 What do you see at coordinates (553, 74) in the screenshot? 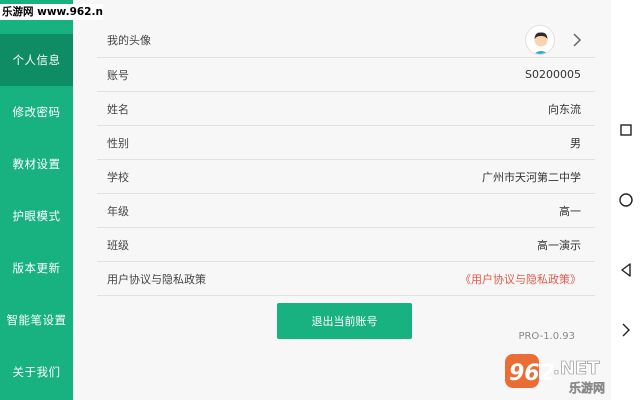
I see `field-value: S0200005` at bounding box center [553, 74].